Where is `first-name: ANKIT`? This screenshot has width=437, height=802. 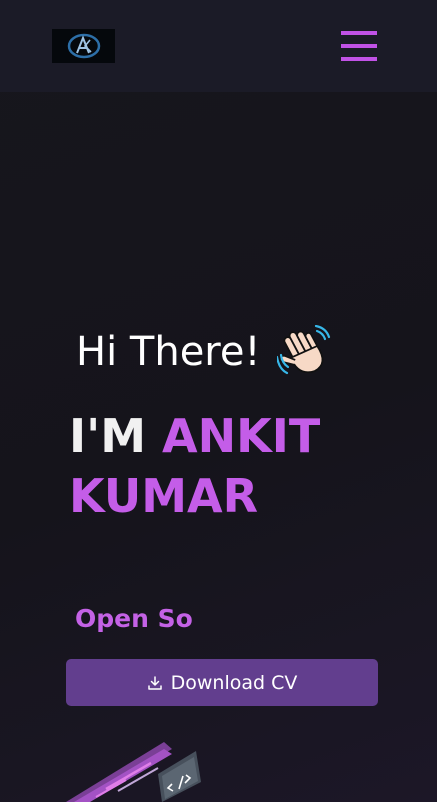 first-name: ANKIT is located at coordinates (241, 436).